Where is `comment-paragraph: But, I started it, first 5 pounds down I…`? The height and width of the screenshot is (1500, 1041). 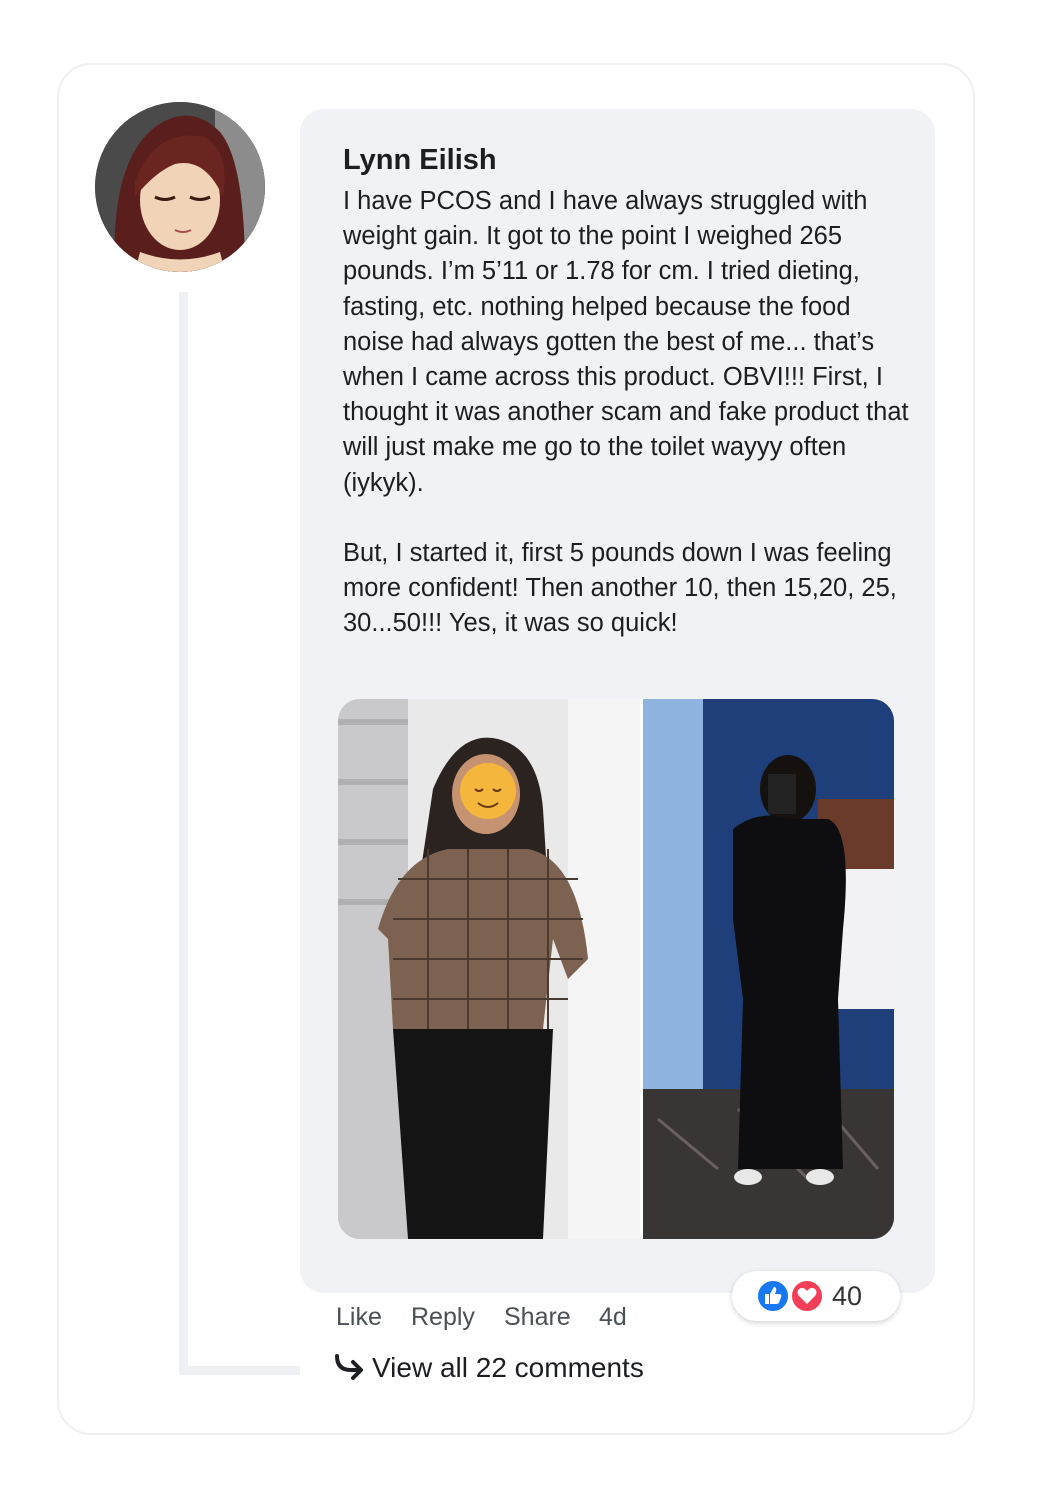 comment-paragraph: But, I started it, first 5 pounds down I… is located at coordinates (620, 588).